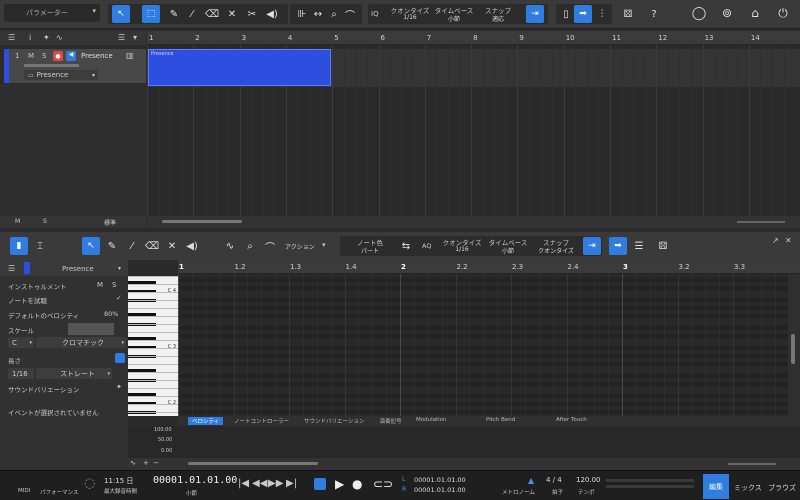 The image size is (800, 500). I want to click on editor-timebase-value: 小節, so click(508, 250).